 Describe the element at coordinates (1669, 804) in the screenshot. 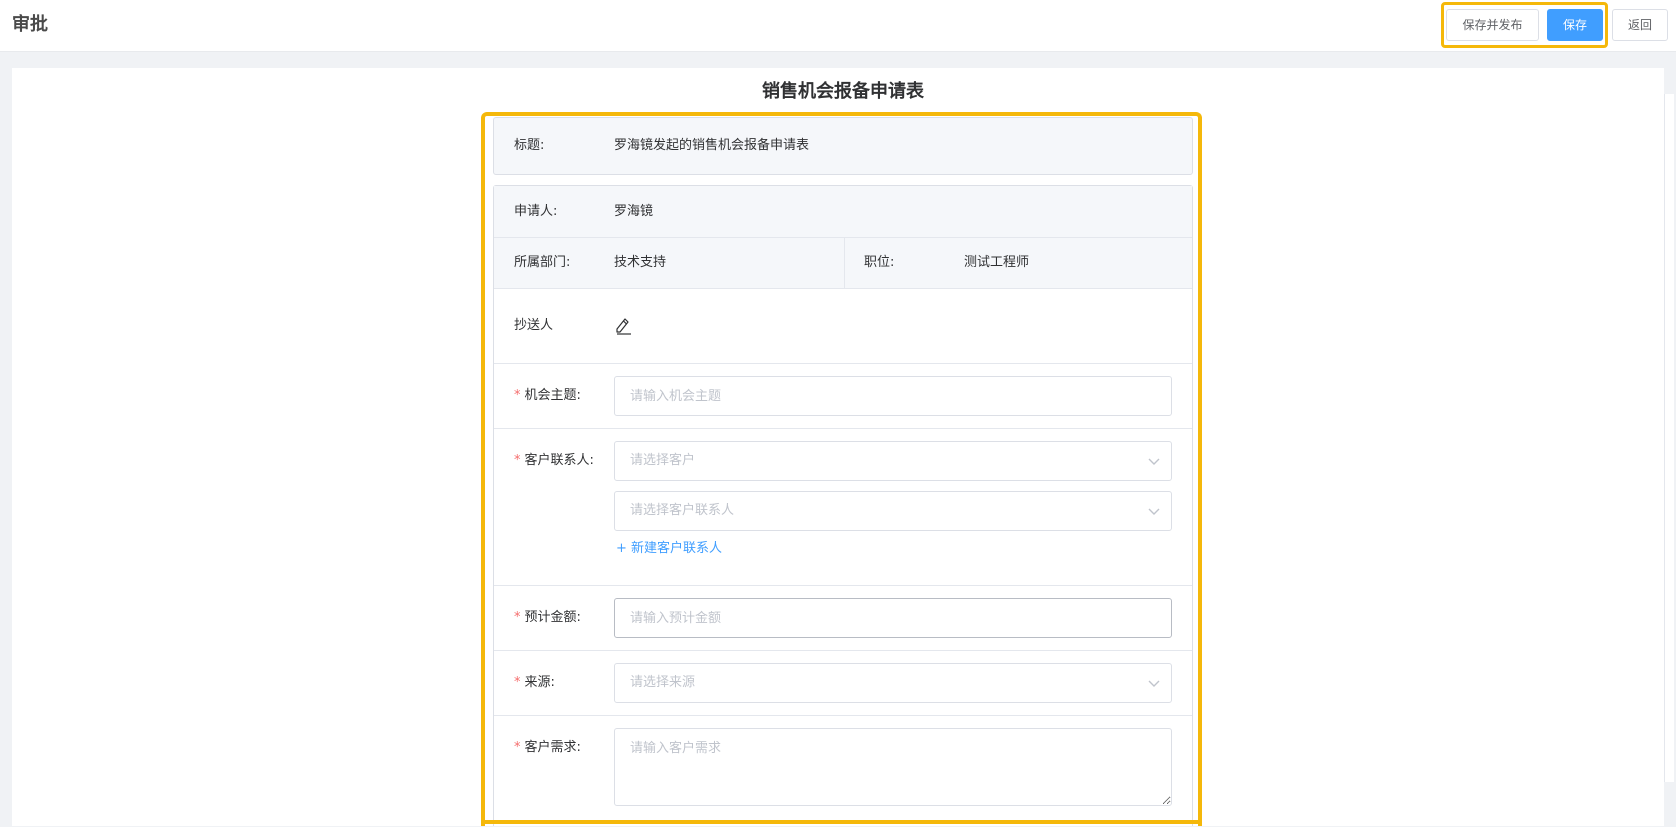

I see `scrollbar-end` at that location.